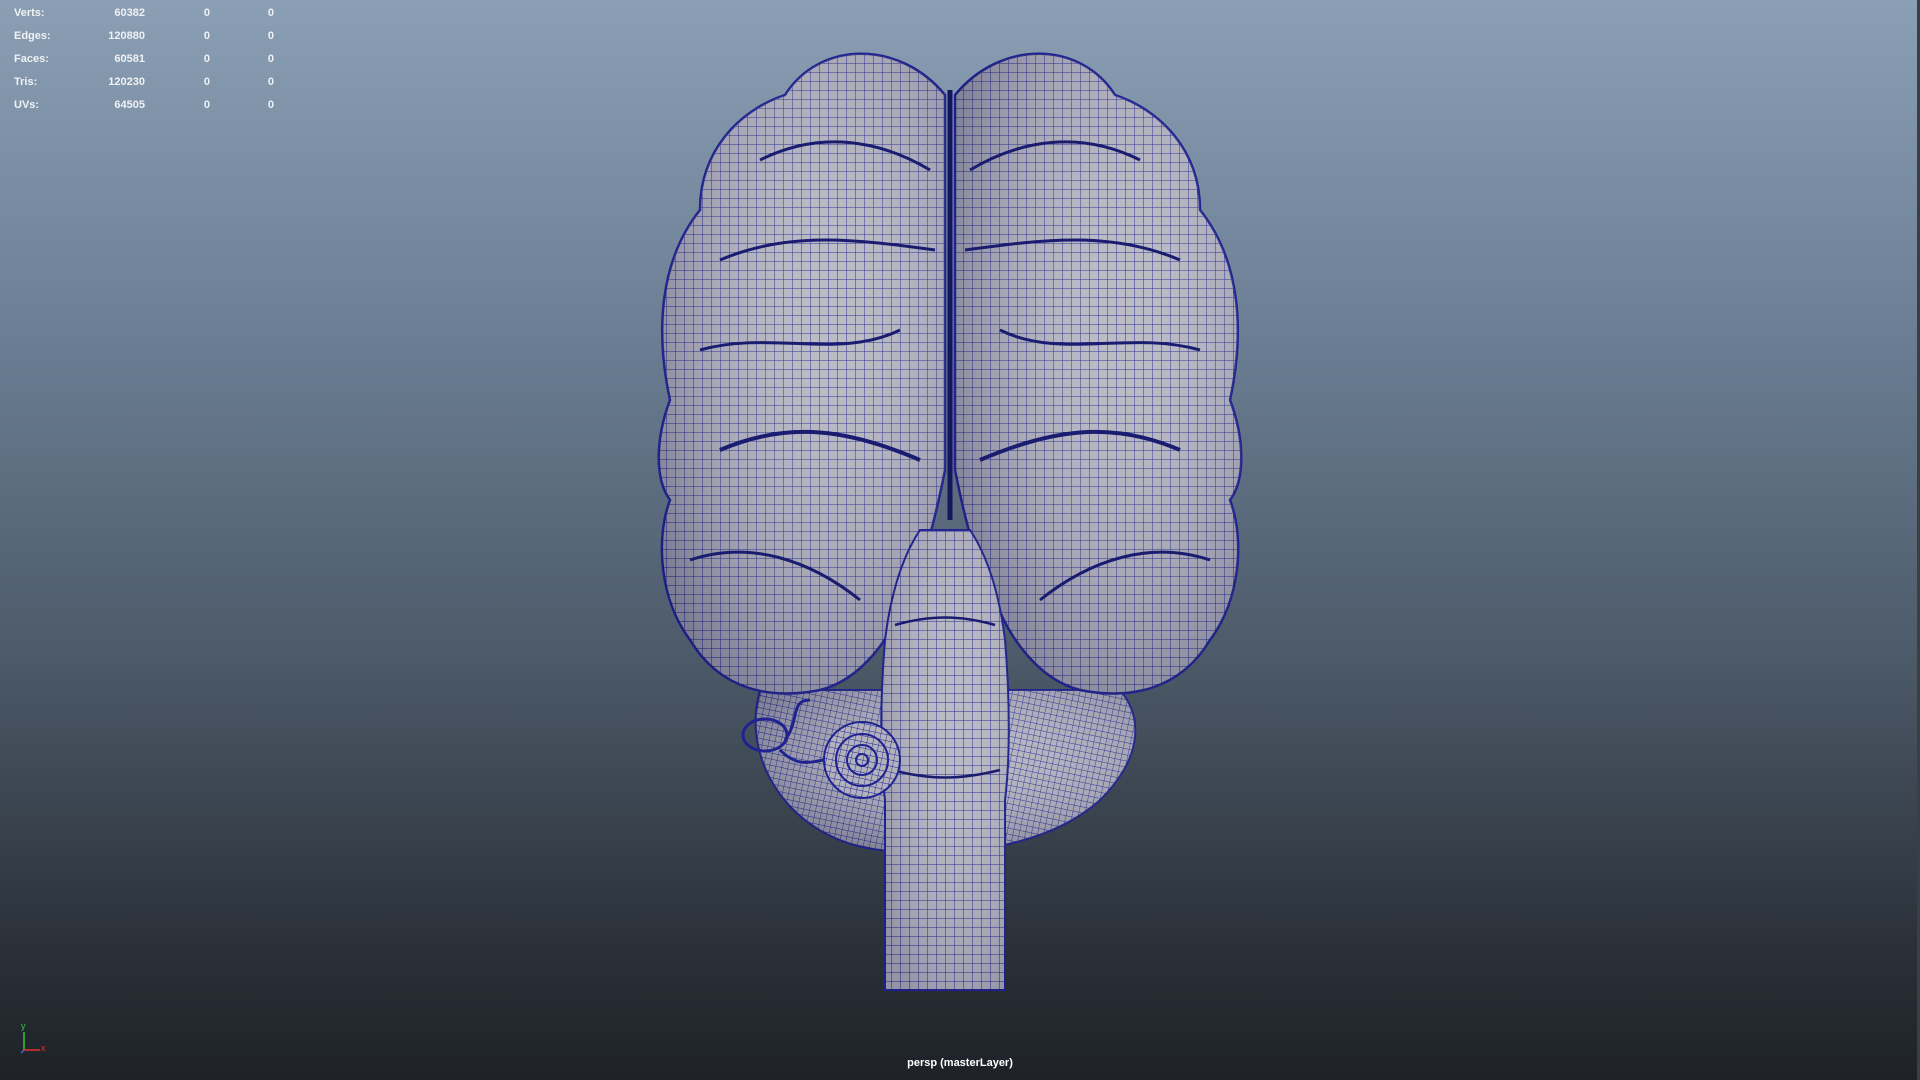 The image size is (1920, 1080). Describe the element at coordinates (43, 1048) in the screenshot. I see `axis-x-label: x` at that location.